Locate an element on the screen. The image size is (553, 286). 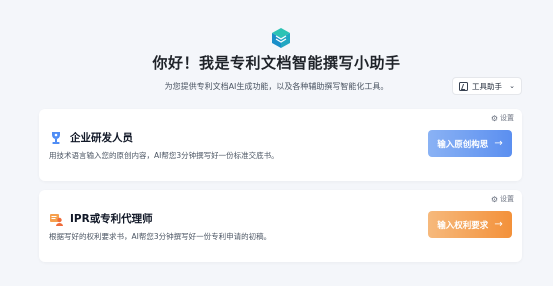
card-header: IPR或专利代理师 is located at coordinates (101, 218).